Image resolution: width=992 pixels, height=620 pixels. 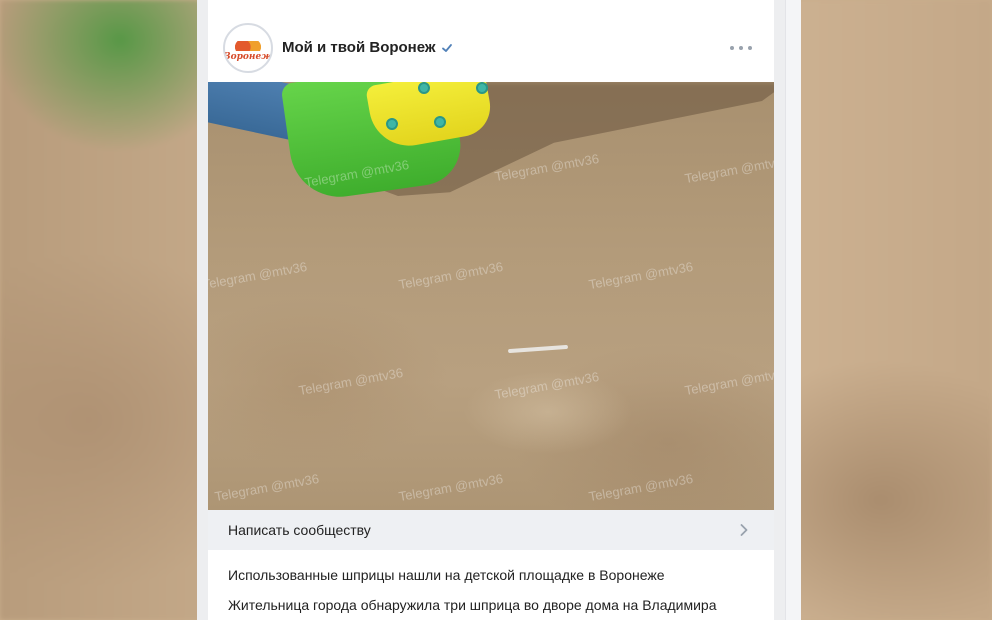 I want to click on group-name: Мой и твой Воронеж, so click(x=367, y=47).